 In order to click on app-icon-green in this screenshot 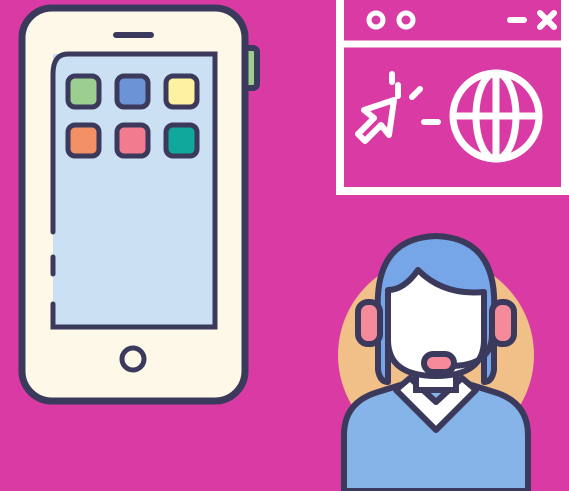, I will do `click(83, 91)`.